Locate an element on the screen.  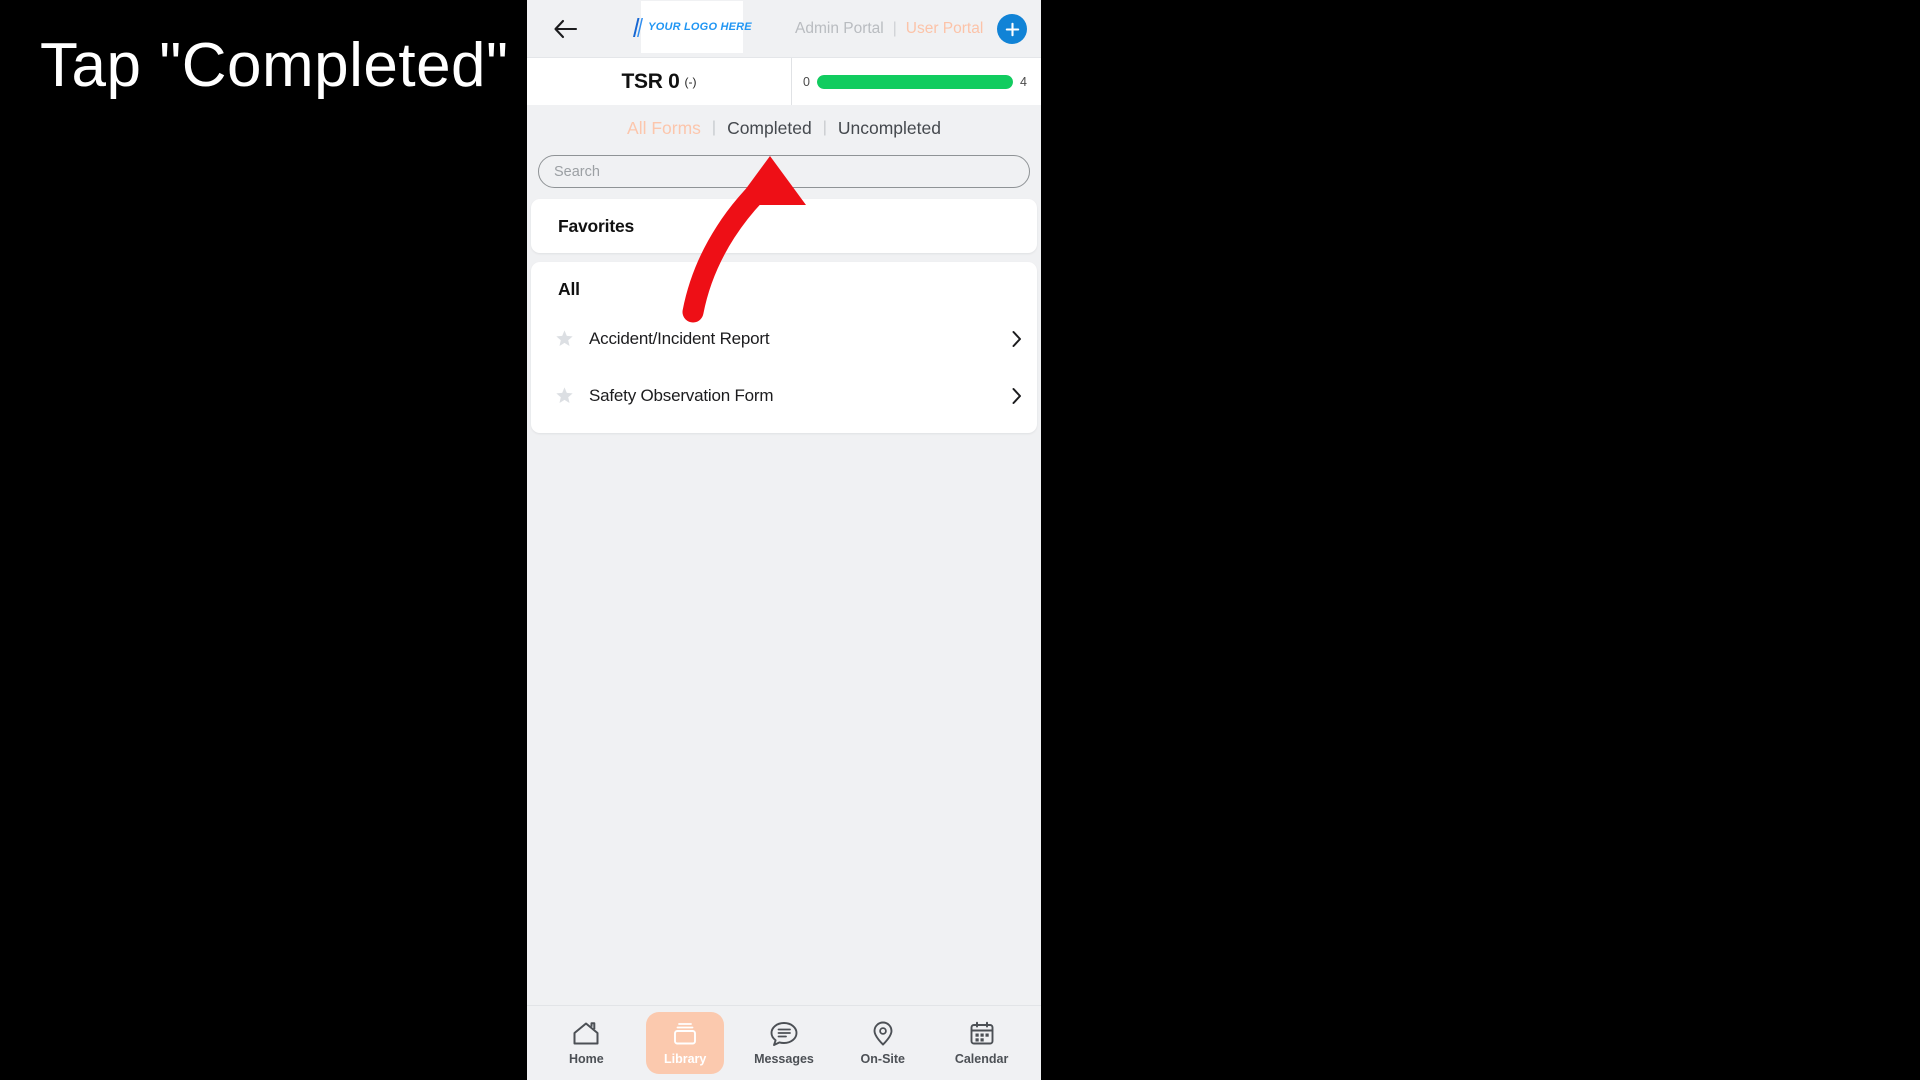
bottom-navigation: Home Library Messages On-Site Calendar is located at coordinates (784, 1042).